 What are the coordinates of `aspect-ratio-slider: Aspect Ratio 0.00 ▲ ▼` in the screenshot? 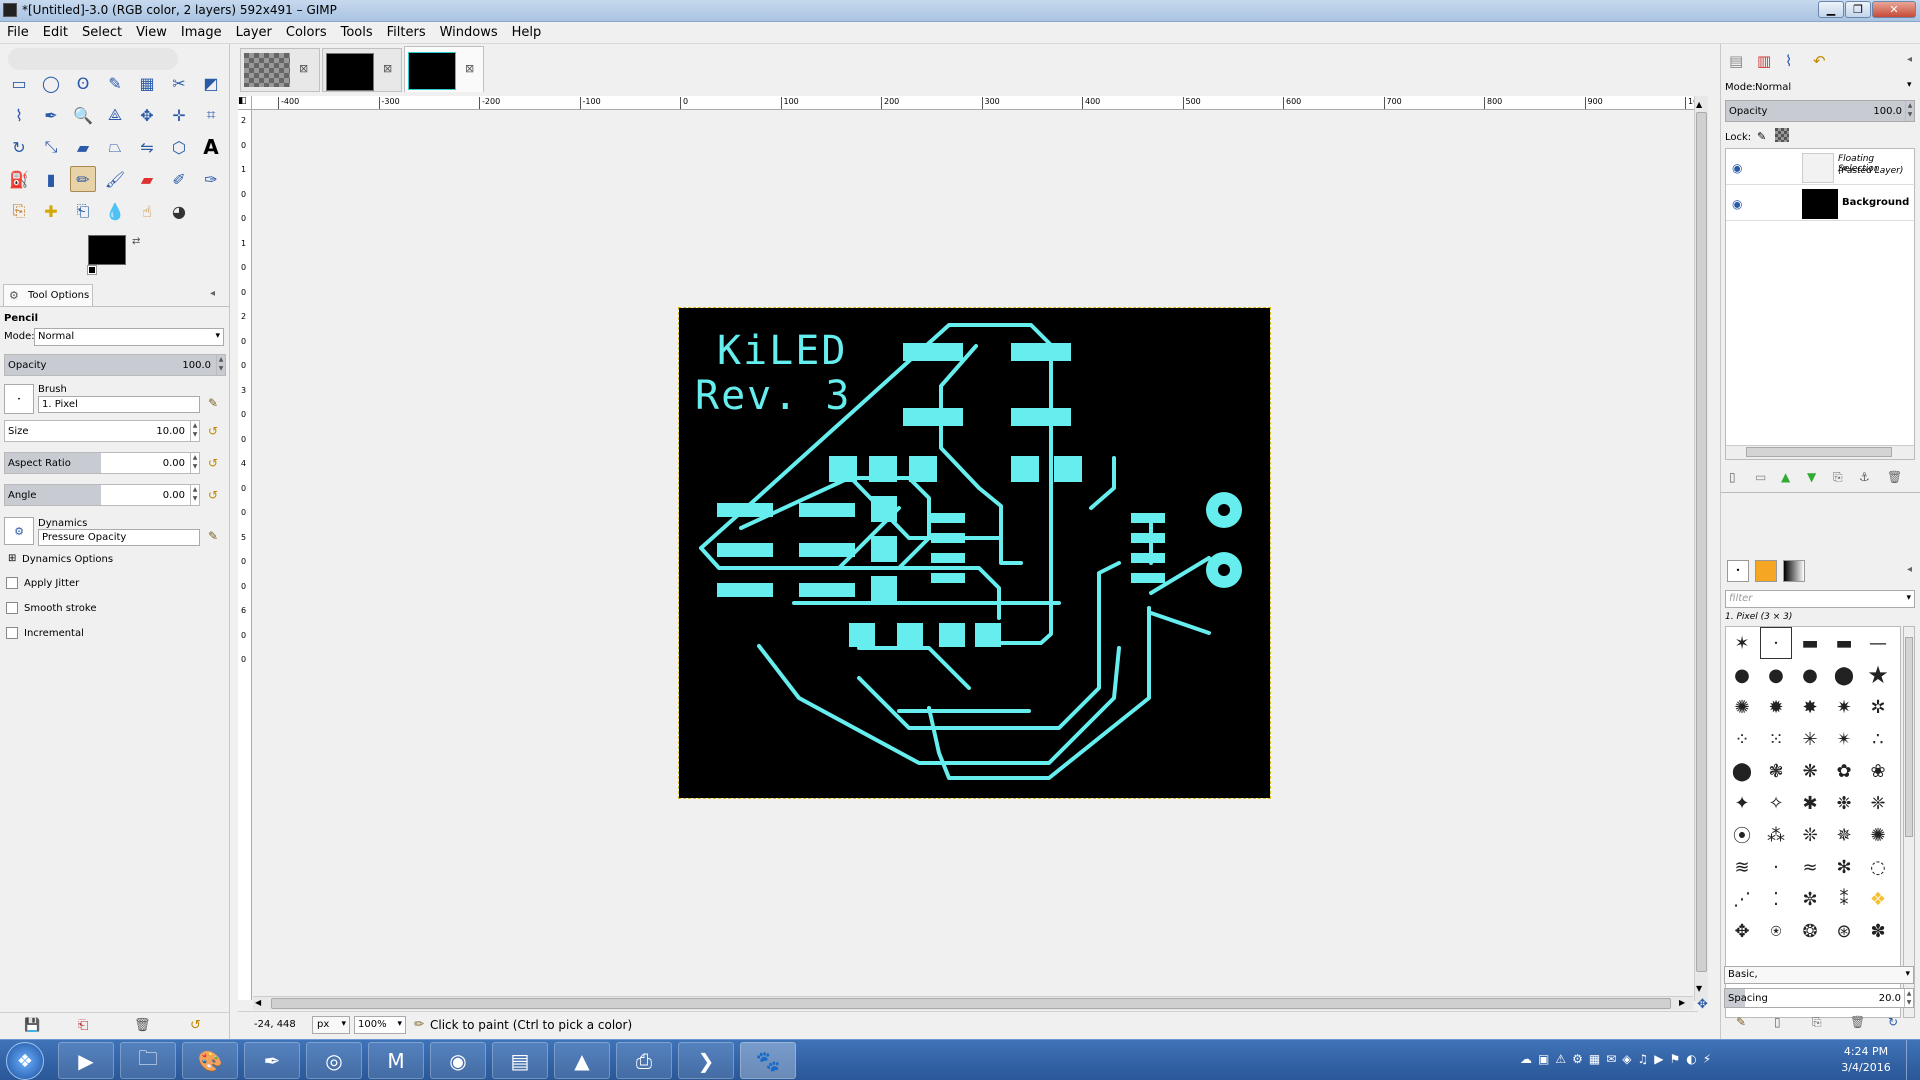 It's located at (102, 463).